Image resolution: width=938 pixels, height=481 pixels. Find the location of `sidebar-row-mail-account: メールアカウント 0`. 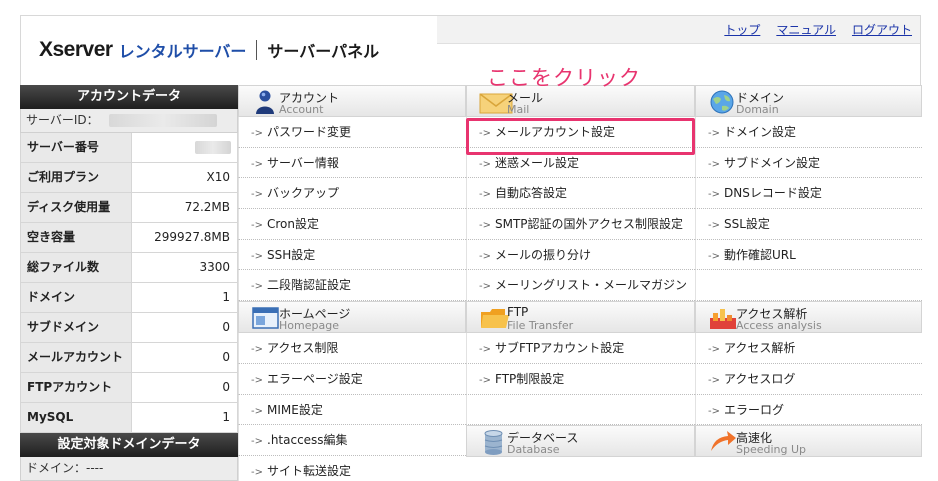

sidebar-row-mail-account: メールアカウント 0 is located at coordinates (129, 358).